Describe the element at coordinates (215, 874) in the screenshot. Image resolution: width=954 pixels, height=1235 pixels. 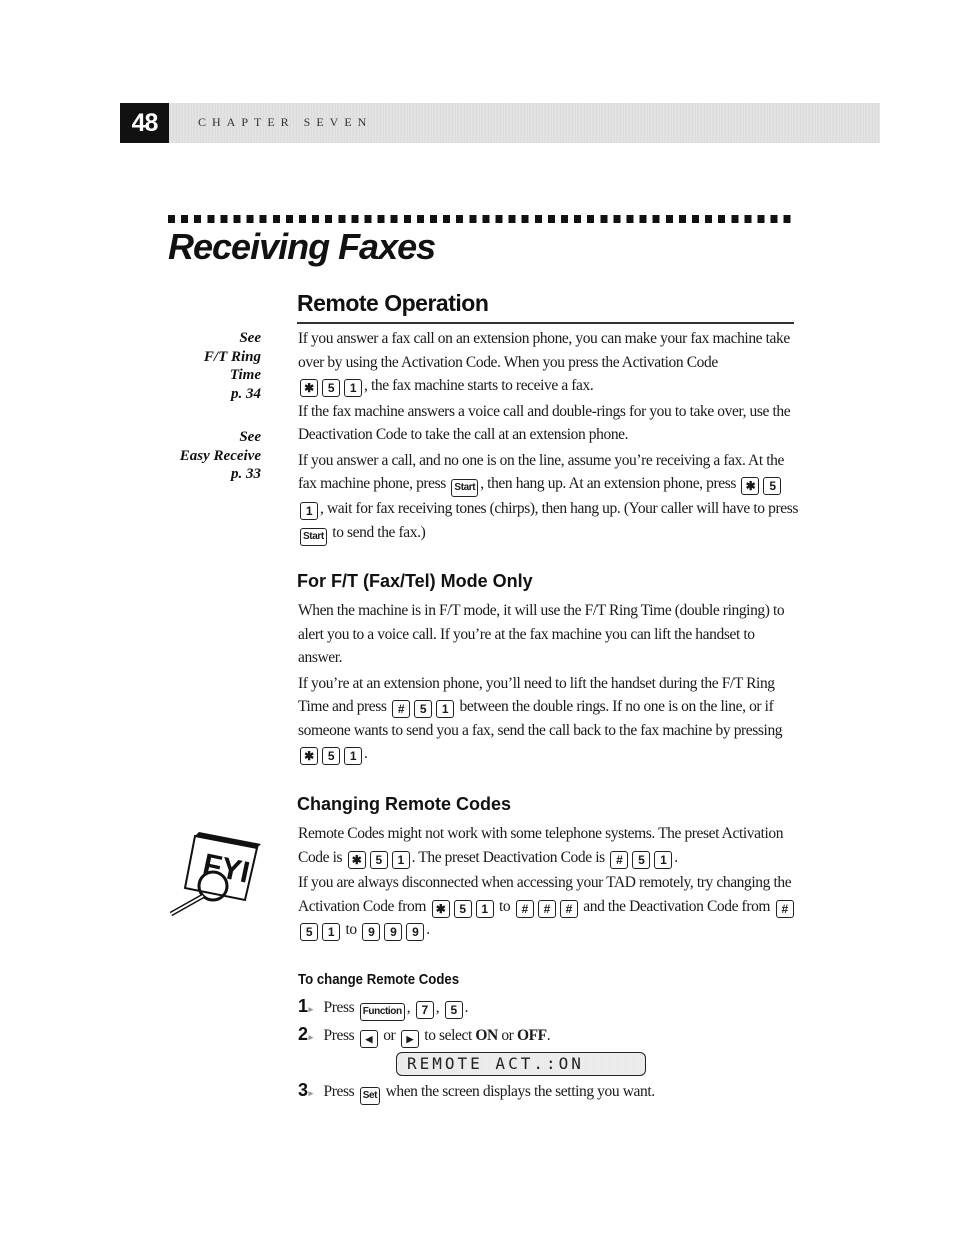
I see `fyi-magnifier-icon: FYI` at that location.